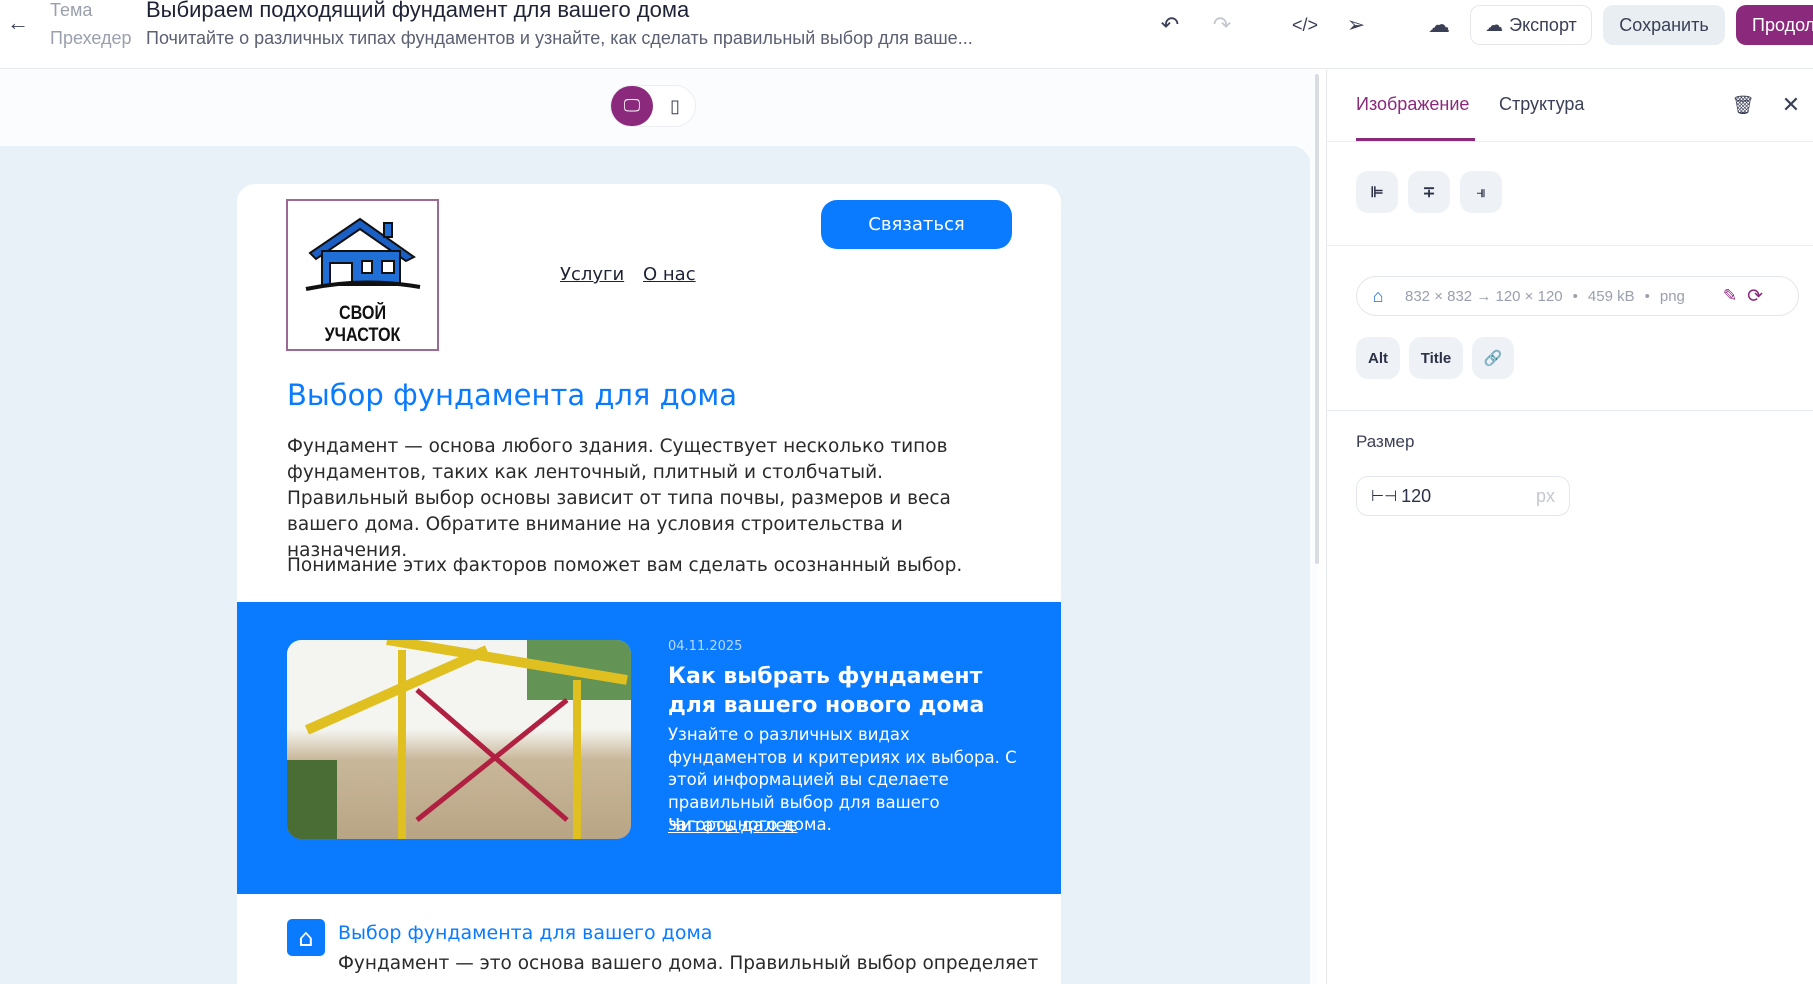 The image size is (1813, 984). I want to click on tab-structure: Структура, so click(1541, 104).